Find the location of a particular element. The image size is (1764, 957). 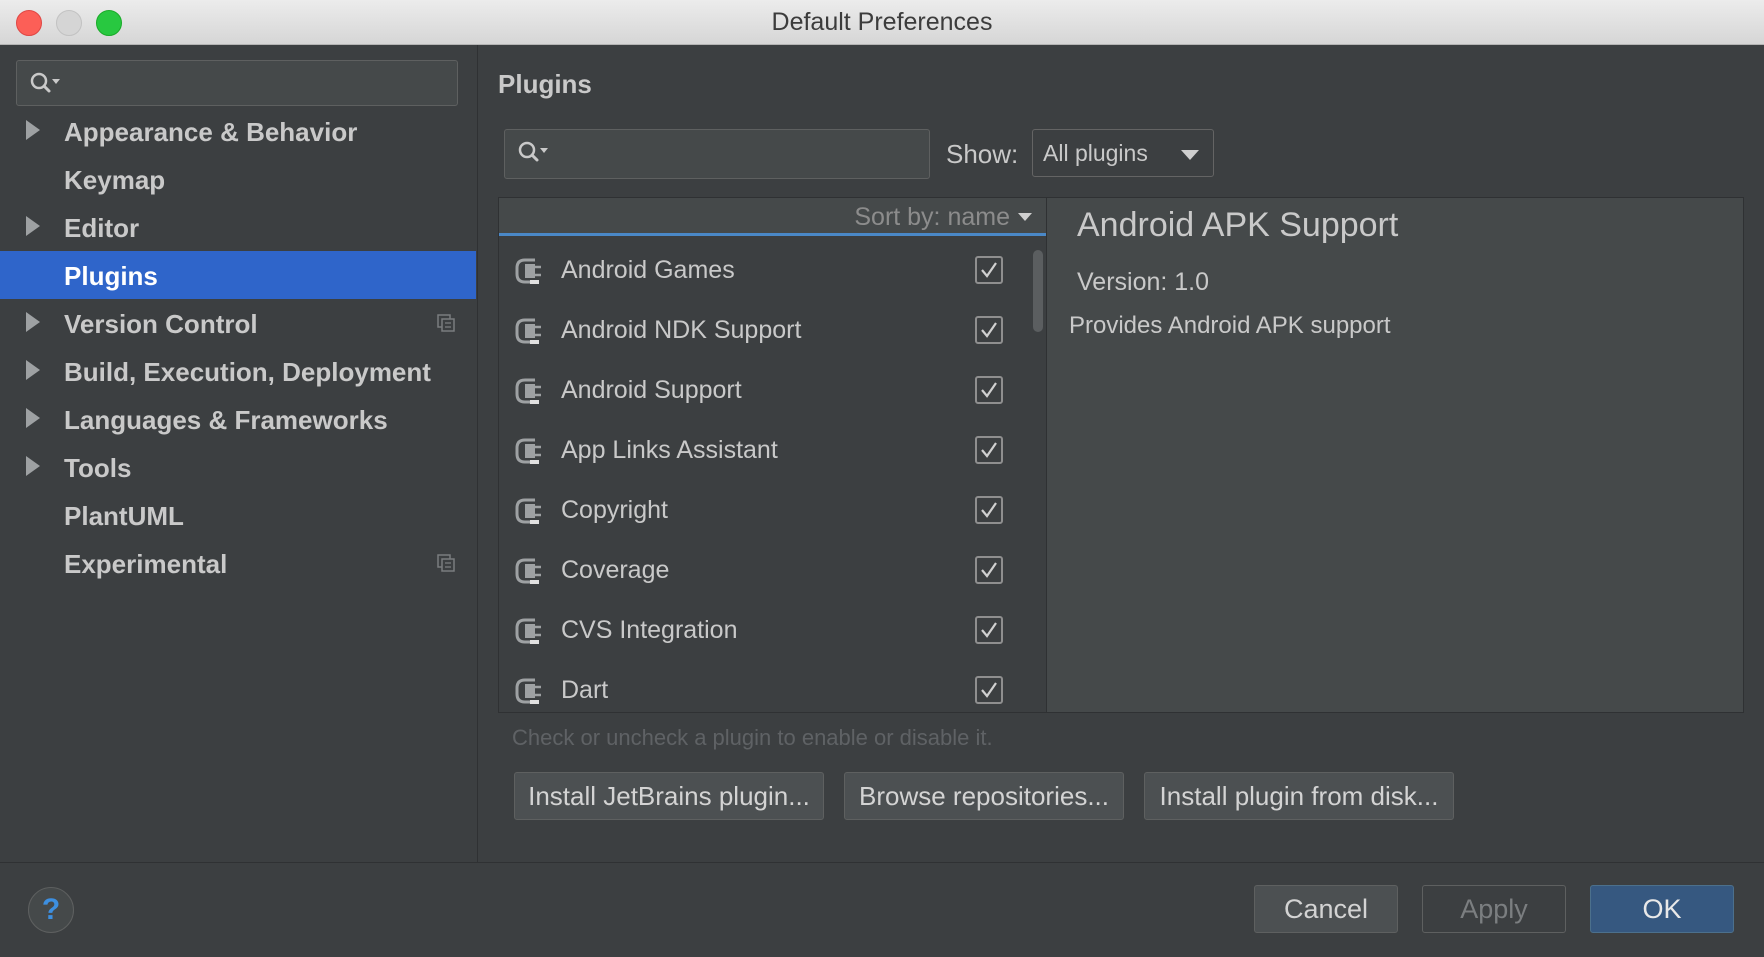

sidebar-item-tools: Tools is located at coordinates (238, 467).